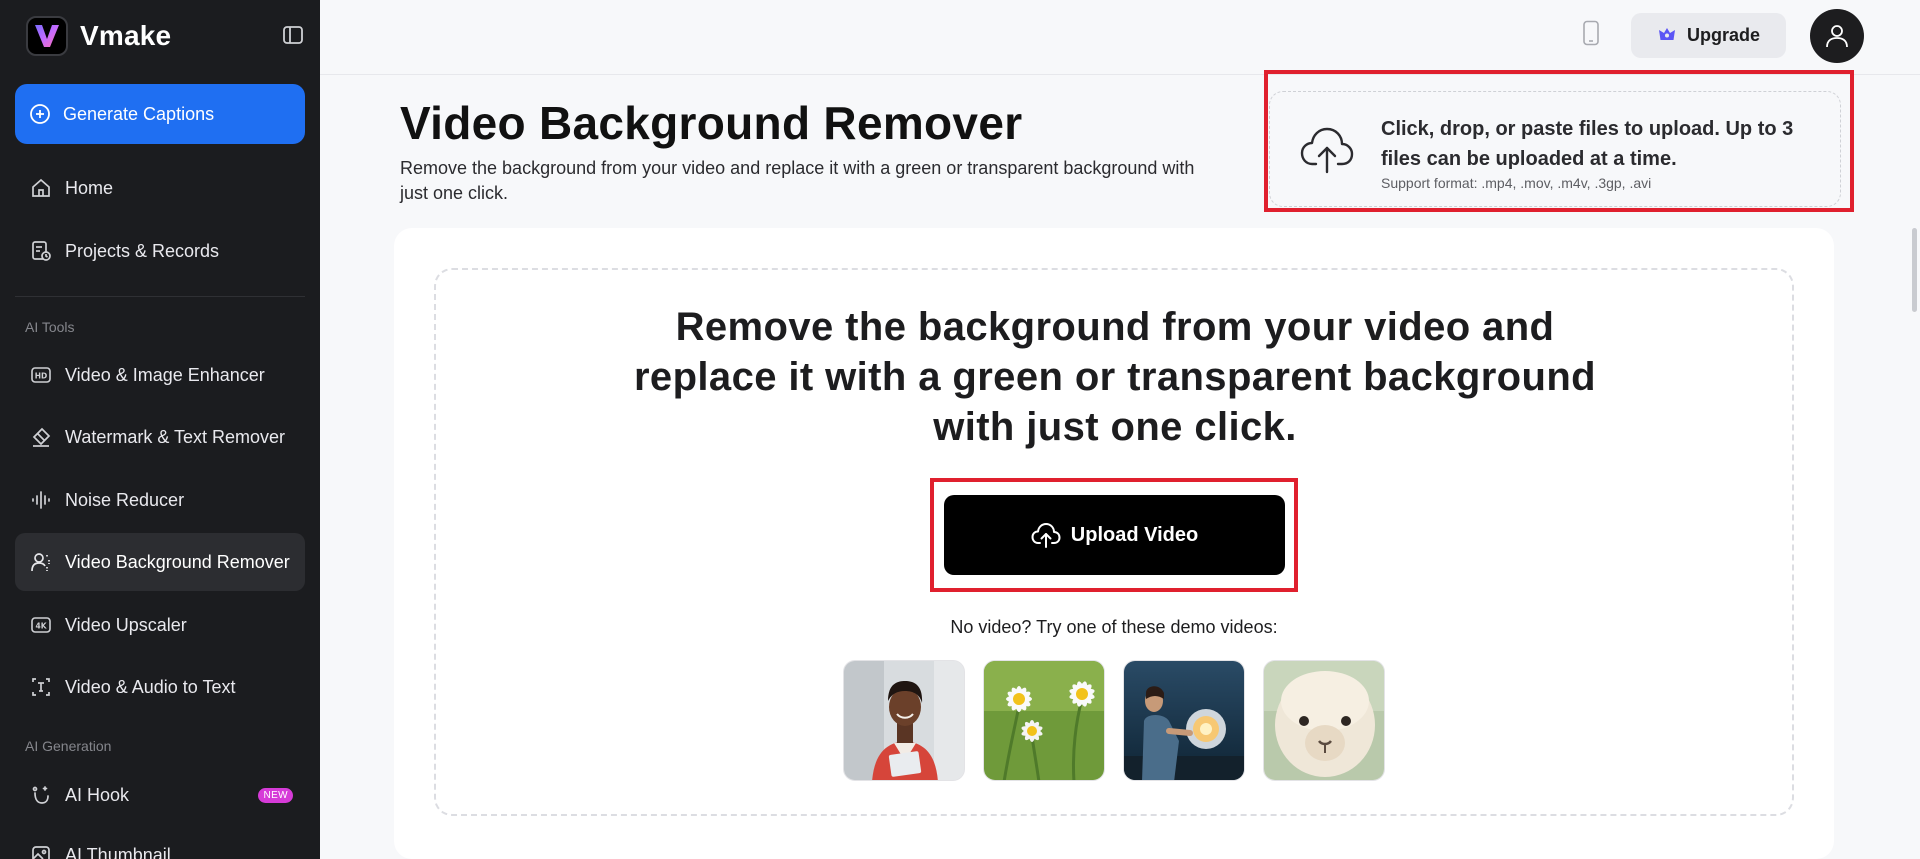 Image resolution: width=1920 pixels, height=859 pixels. I want to click on home-icon, so click(41, 188).